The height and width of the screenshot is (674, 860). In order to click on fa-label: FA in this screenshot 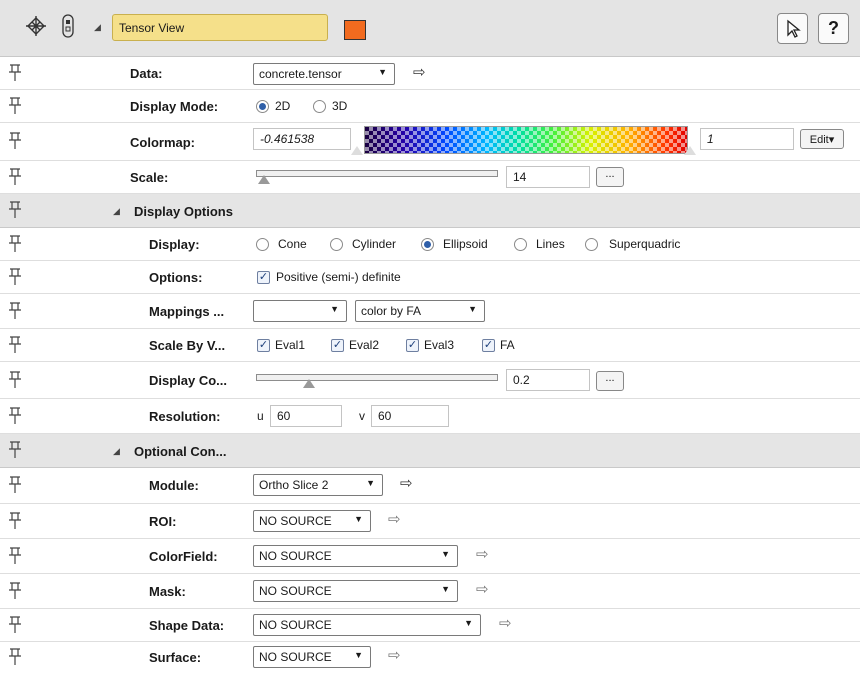, I will do `click(507, 345)`.